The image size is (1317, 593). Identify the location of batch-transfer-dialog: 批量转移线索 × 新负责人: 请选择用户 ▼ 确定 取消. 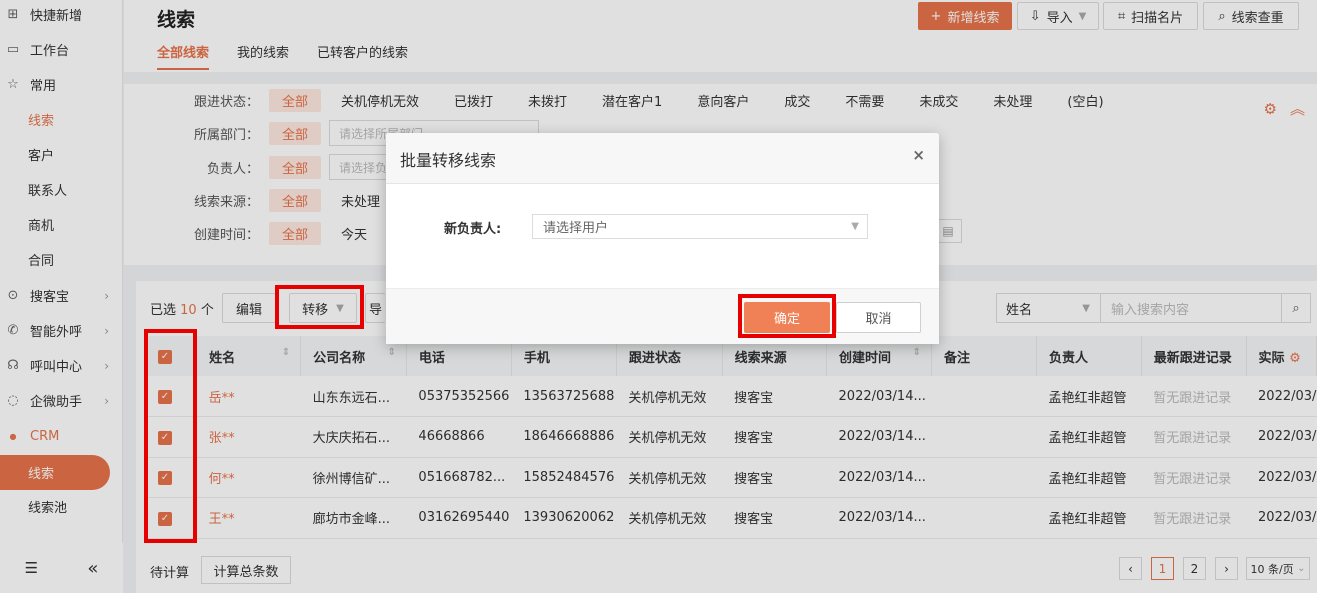
(662, 238).